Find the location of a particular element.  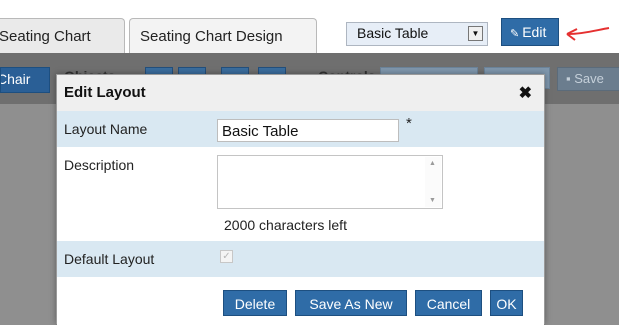

layout-name-row: Layout Name * is located at coordinates (300, 129).